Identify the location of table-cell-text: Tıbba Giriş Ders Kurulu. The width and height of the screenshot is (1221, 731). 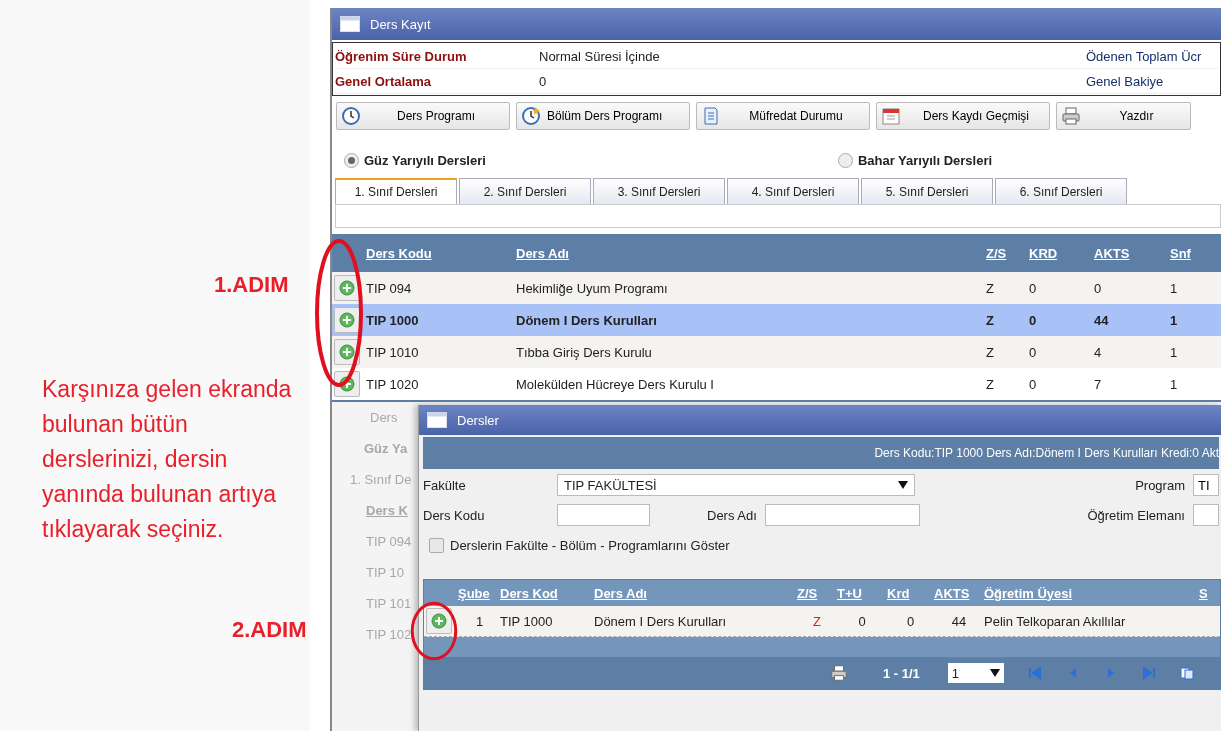
(584, 352).